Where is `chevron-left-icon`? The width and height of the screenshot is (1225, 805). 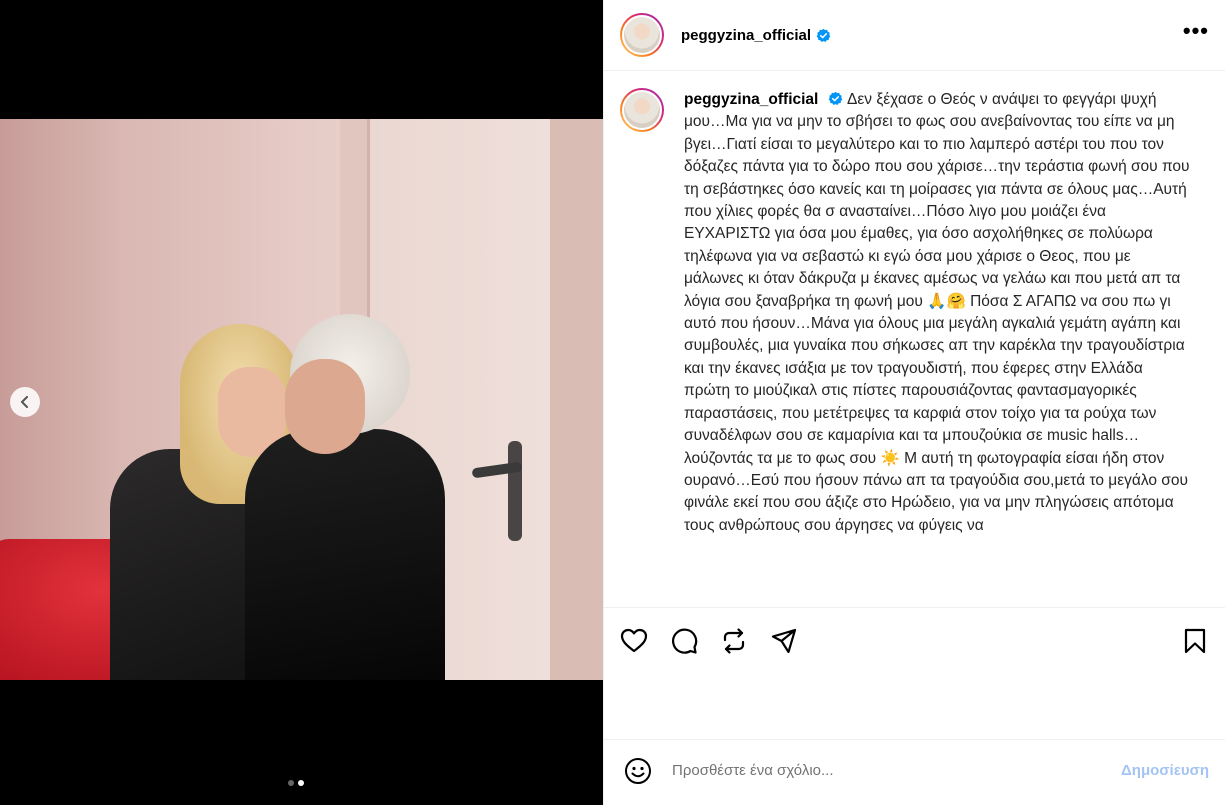
chevron-left-icon is located at coordinates (24, 402).